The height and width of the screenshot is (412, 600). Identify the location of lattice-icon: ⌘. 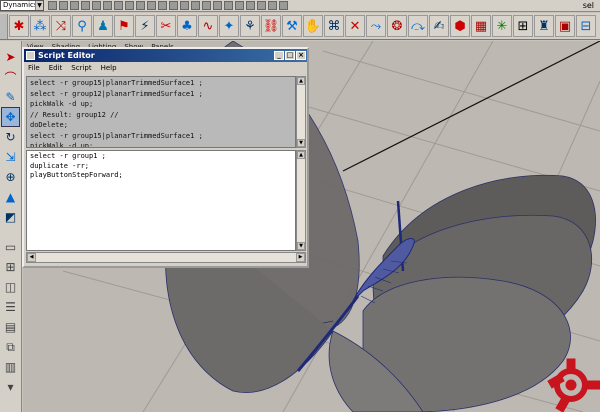
(334, 26).